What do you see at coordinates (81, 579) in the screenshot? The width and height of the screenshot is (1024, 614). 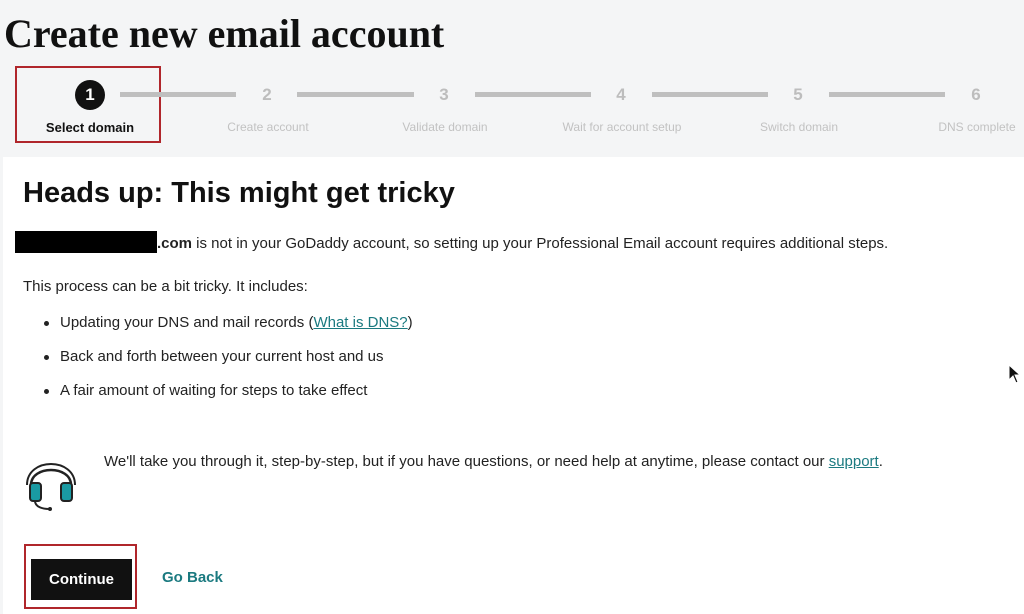 I see `continue-button: Continue` at bounding box center [81, 579].